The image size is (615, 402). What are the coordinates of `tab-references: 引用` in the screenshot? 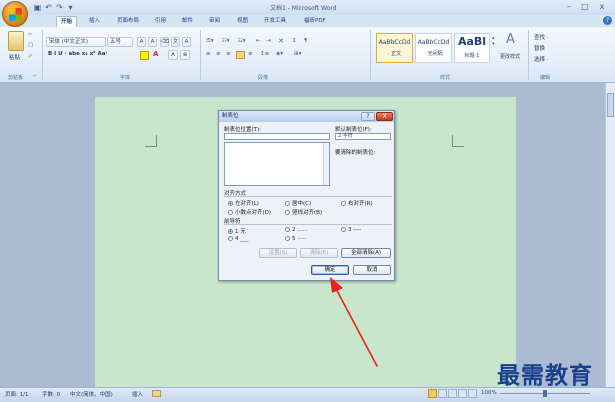 It's located at (160, 21).